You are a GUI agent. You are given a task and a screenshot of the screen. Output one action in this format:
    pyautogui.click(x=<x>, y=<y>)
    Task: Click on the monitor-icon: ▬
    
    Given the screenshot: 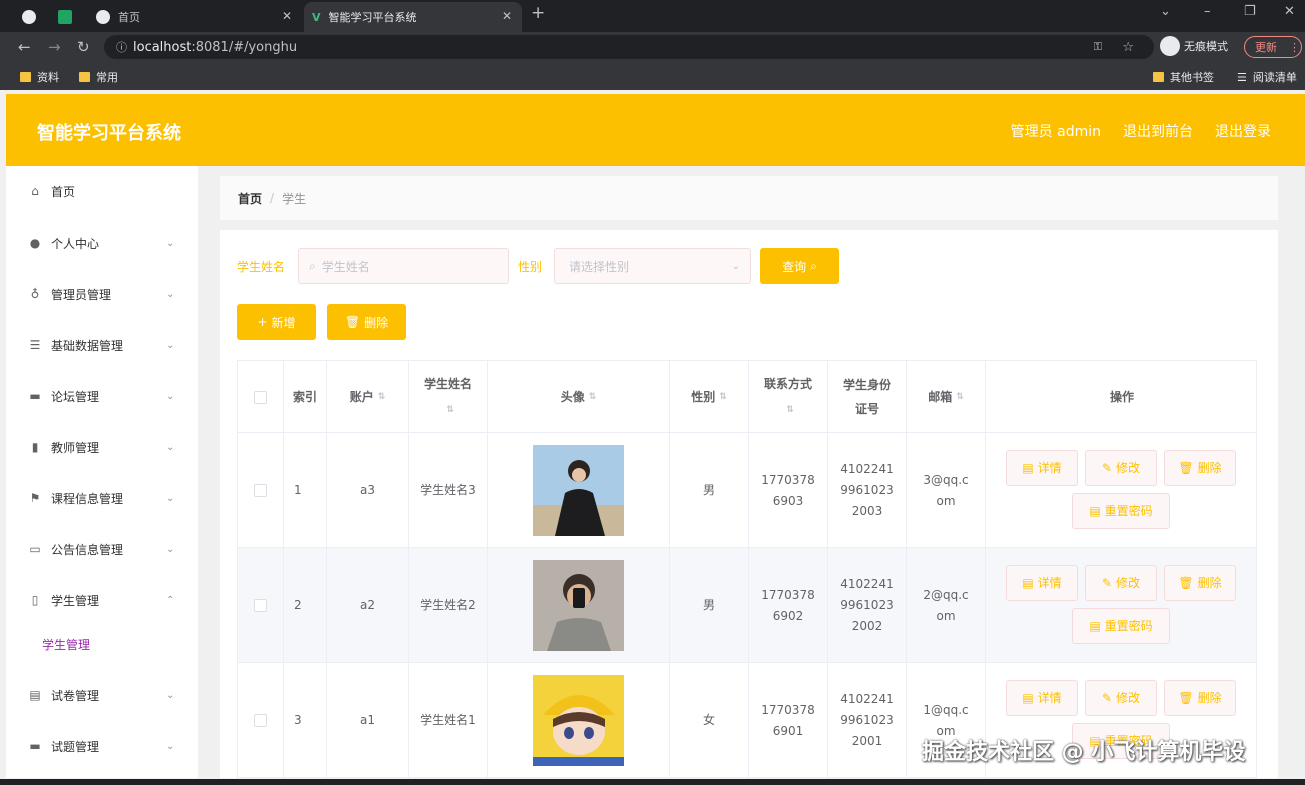 What is the action you would take?
    pyautogui.click(x=35, y=396)
    